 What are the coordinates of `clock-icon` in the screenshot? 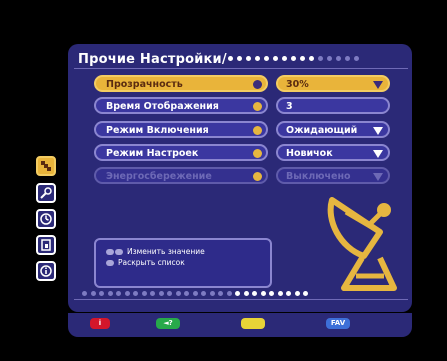 It's located at (46, 219).